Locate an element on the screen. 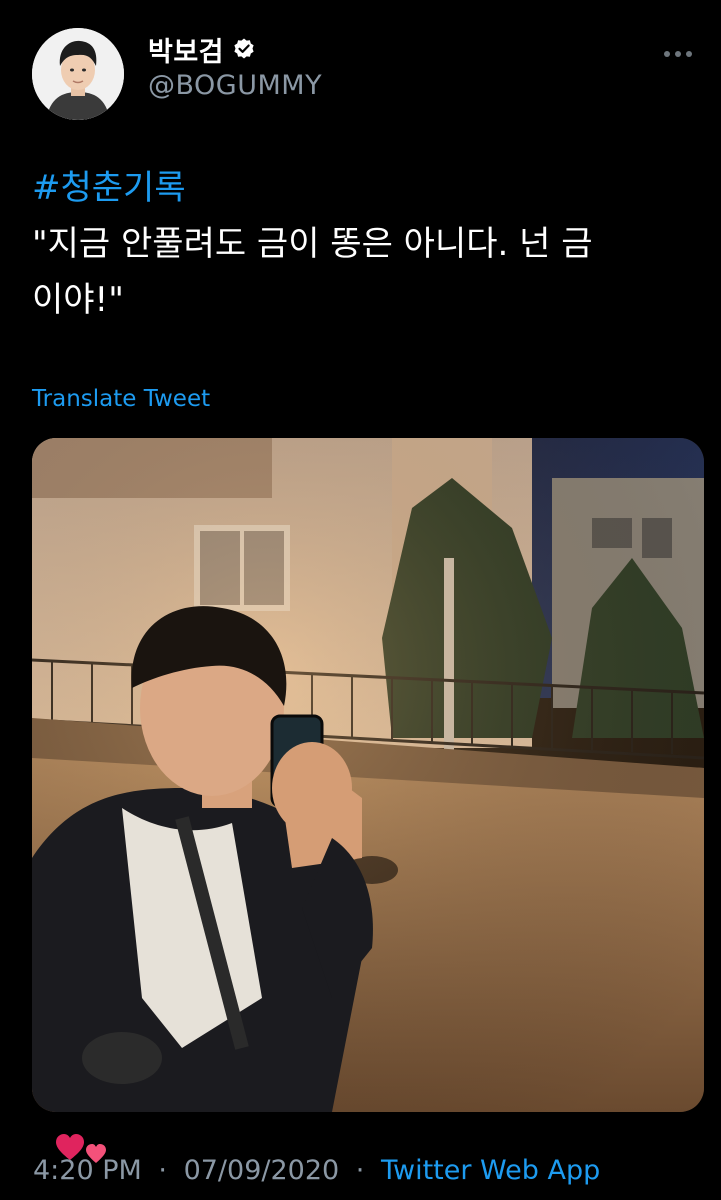 Image resolution: width=721 pixels, height=1200 pixels. tweet-metadata: 4:20 PM · 07/09/2020 · Twitter Web App is located at coordinates (316, 1170).